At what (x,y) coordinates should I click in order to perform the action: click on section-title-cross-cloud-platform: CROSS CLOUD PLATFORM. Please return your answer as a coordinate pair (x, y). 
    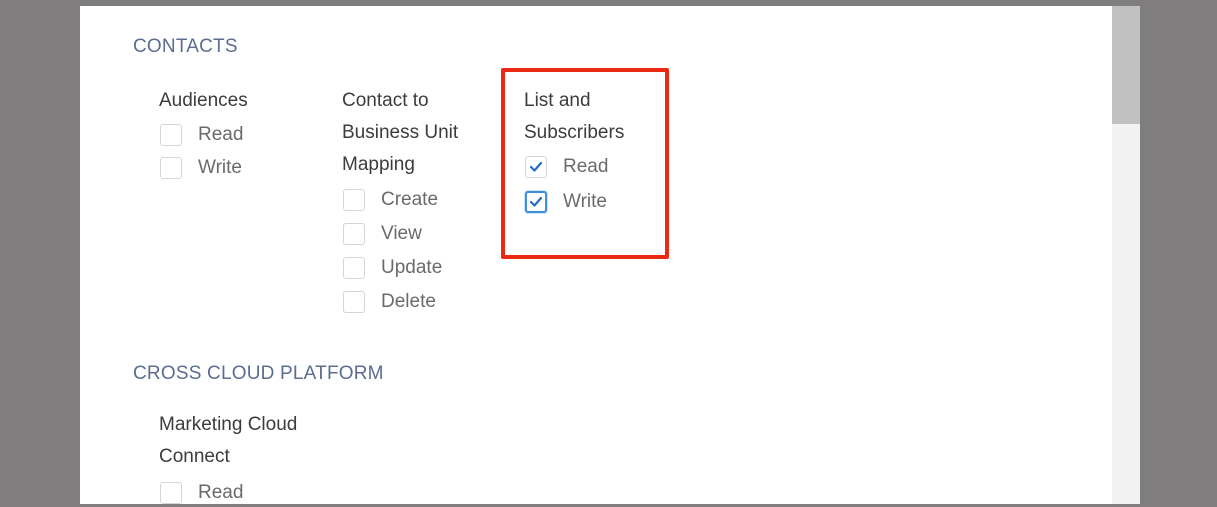
    Looking at the image, I should click on (258, 373).